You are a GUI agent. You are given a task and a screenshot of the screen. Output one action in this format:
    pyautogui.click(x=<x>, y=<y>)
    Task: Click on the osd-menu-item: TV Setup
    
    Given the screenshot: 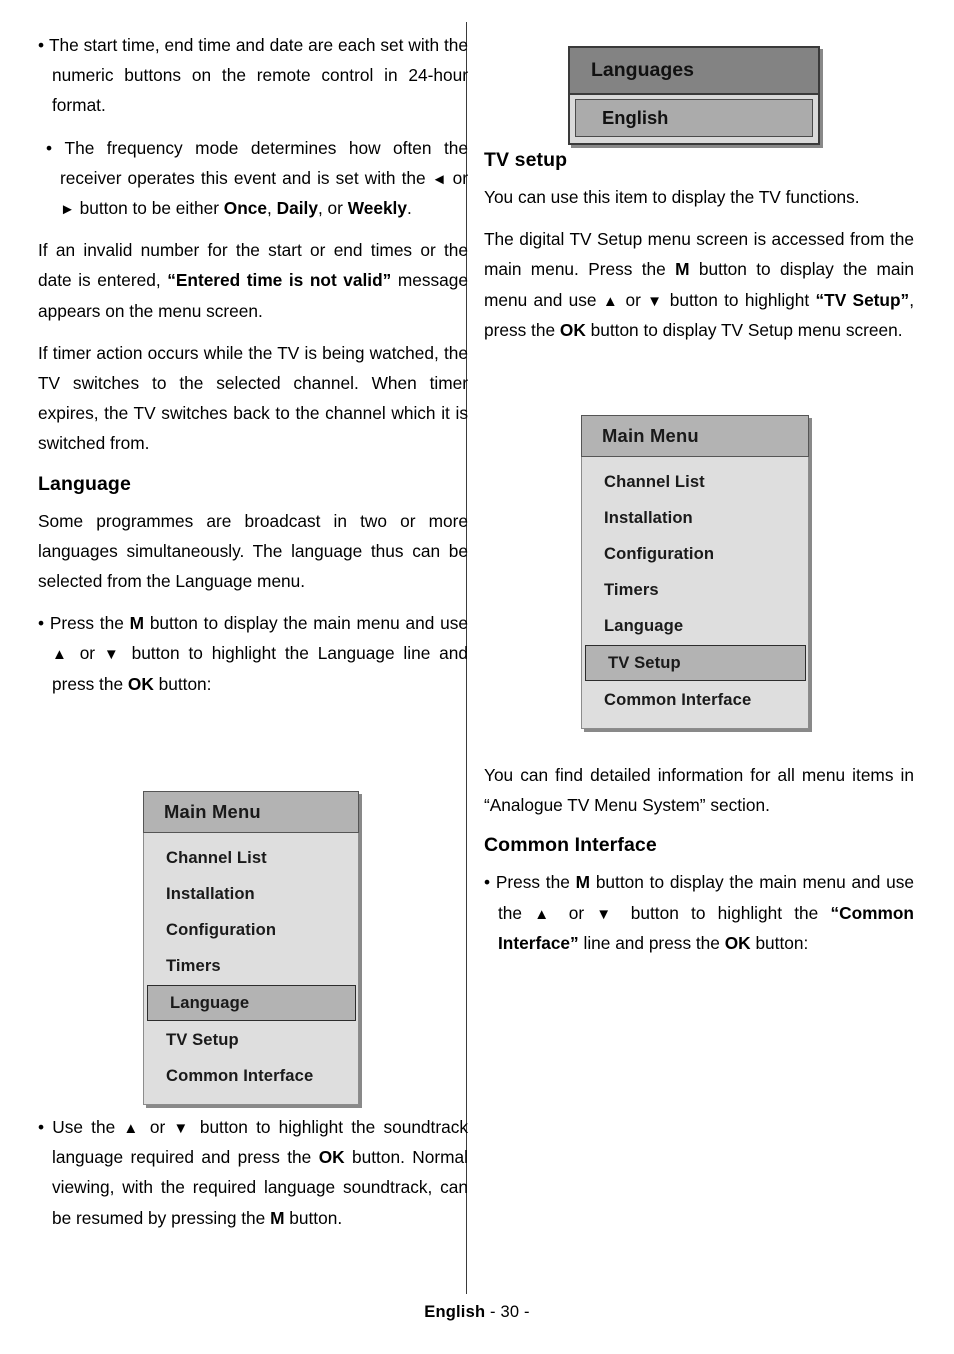 What is the action you would take?
    pyautogui.click(x=251, y=1040)
    